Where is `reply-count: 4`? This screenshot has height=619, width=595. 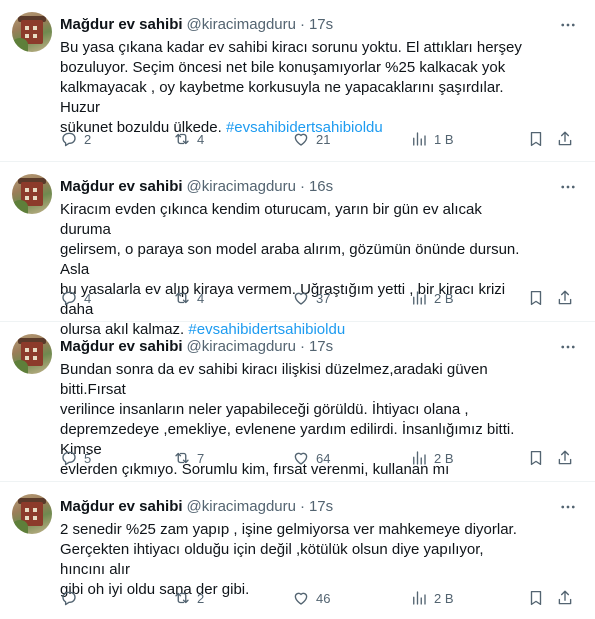 reply-count: 4 is located at coordinates (88, 298).